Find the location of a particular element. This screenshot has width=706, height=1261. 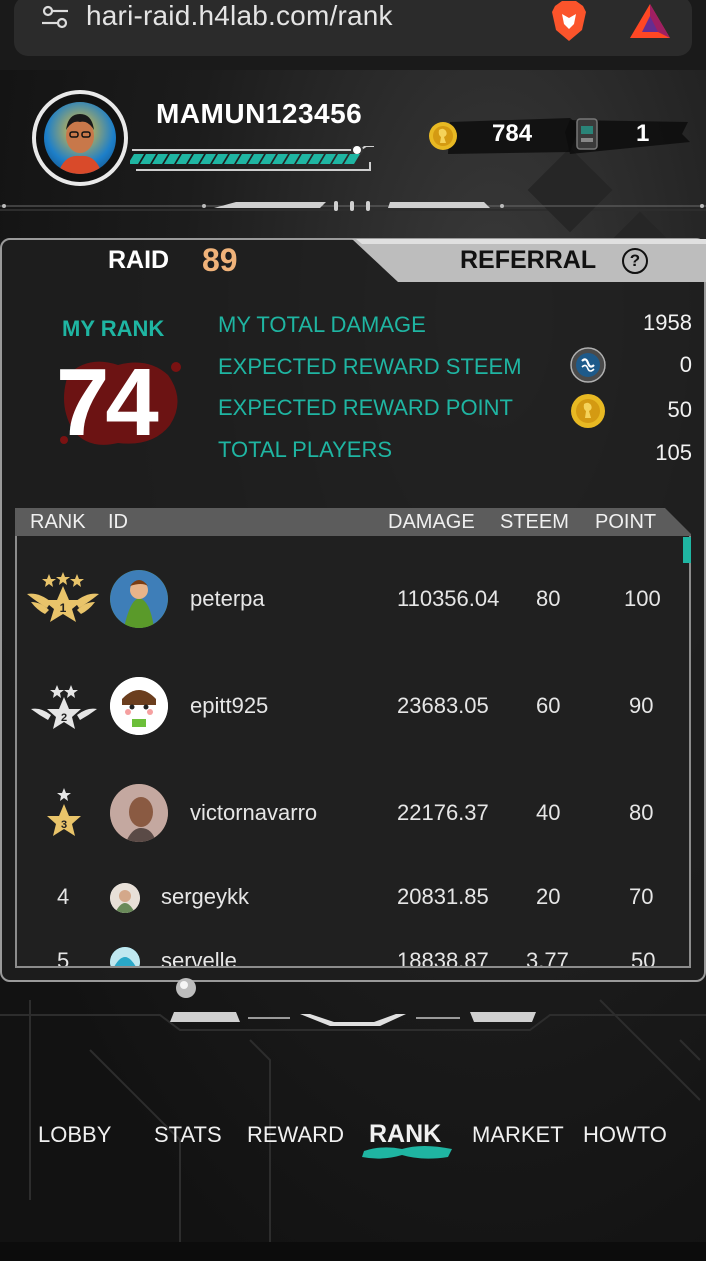

row-steem: 3.77 is located at coordinates (547, 958).